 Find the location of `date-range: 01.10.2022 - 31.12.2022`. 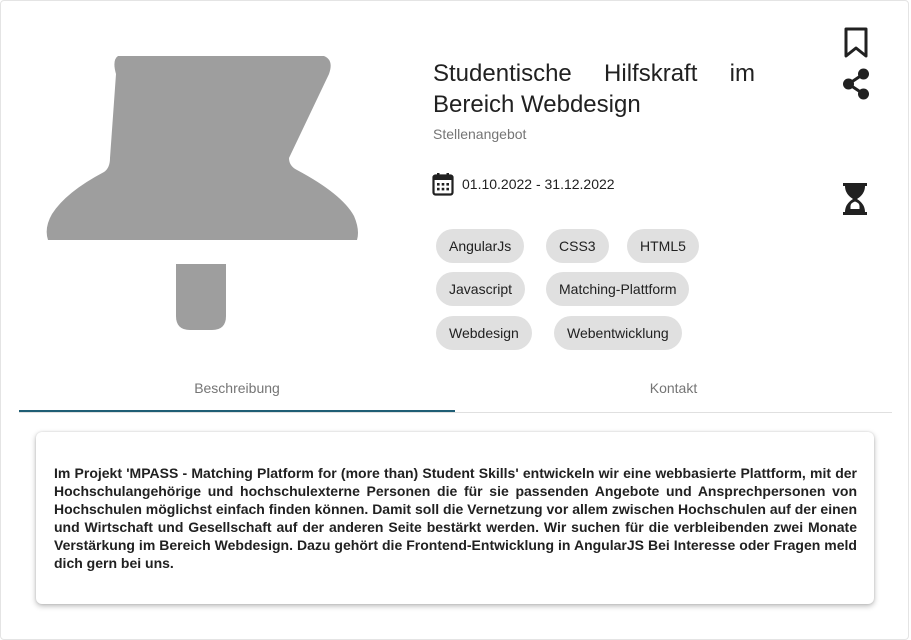

date-range: 01.10.2022 - 31.12.2022 is located at coordinates (523, 184).